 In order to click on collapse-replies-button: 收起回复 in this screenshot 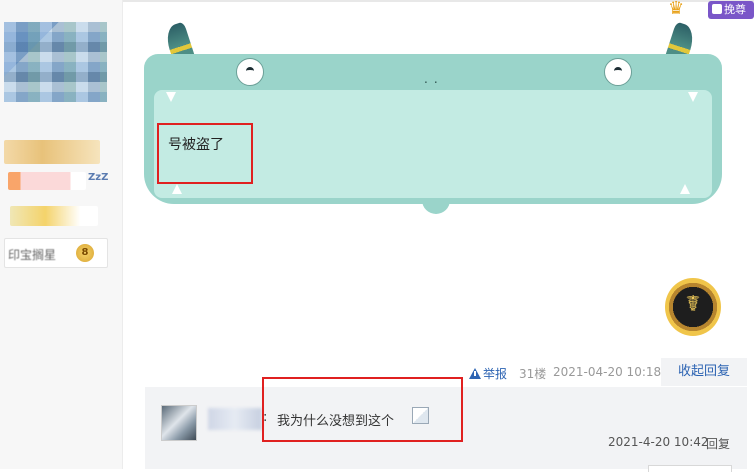, I will do `click(704, 372)`.